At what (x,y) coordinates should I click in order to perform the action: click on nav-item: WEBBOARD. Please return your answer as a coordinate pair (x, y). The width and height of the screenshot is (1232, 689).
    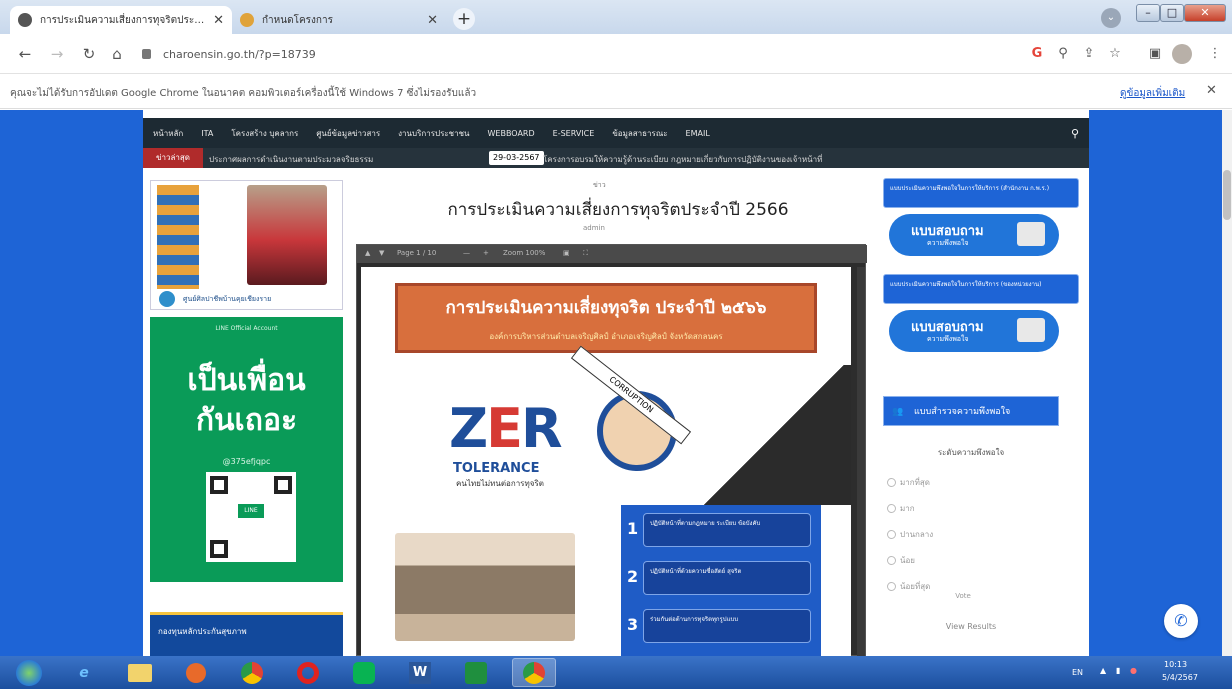
    Looking at the image, I should click on (511, 133).